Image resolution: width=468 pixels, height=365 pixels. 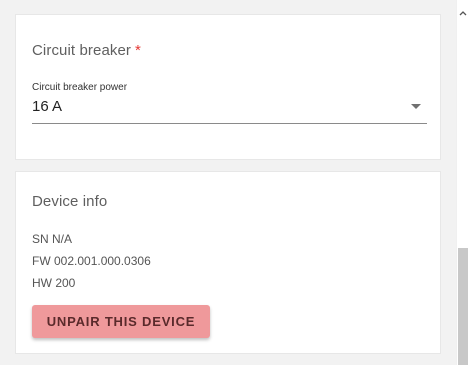 I want to click on circuit-breaker-title: Circuit breaker *, so click(x=86, y=50).